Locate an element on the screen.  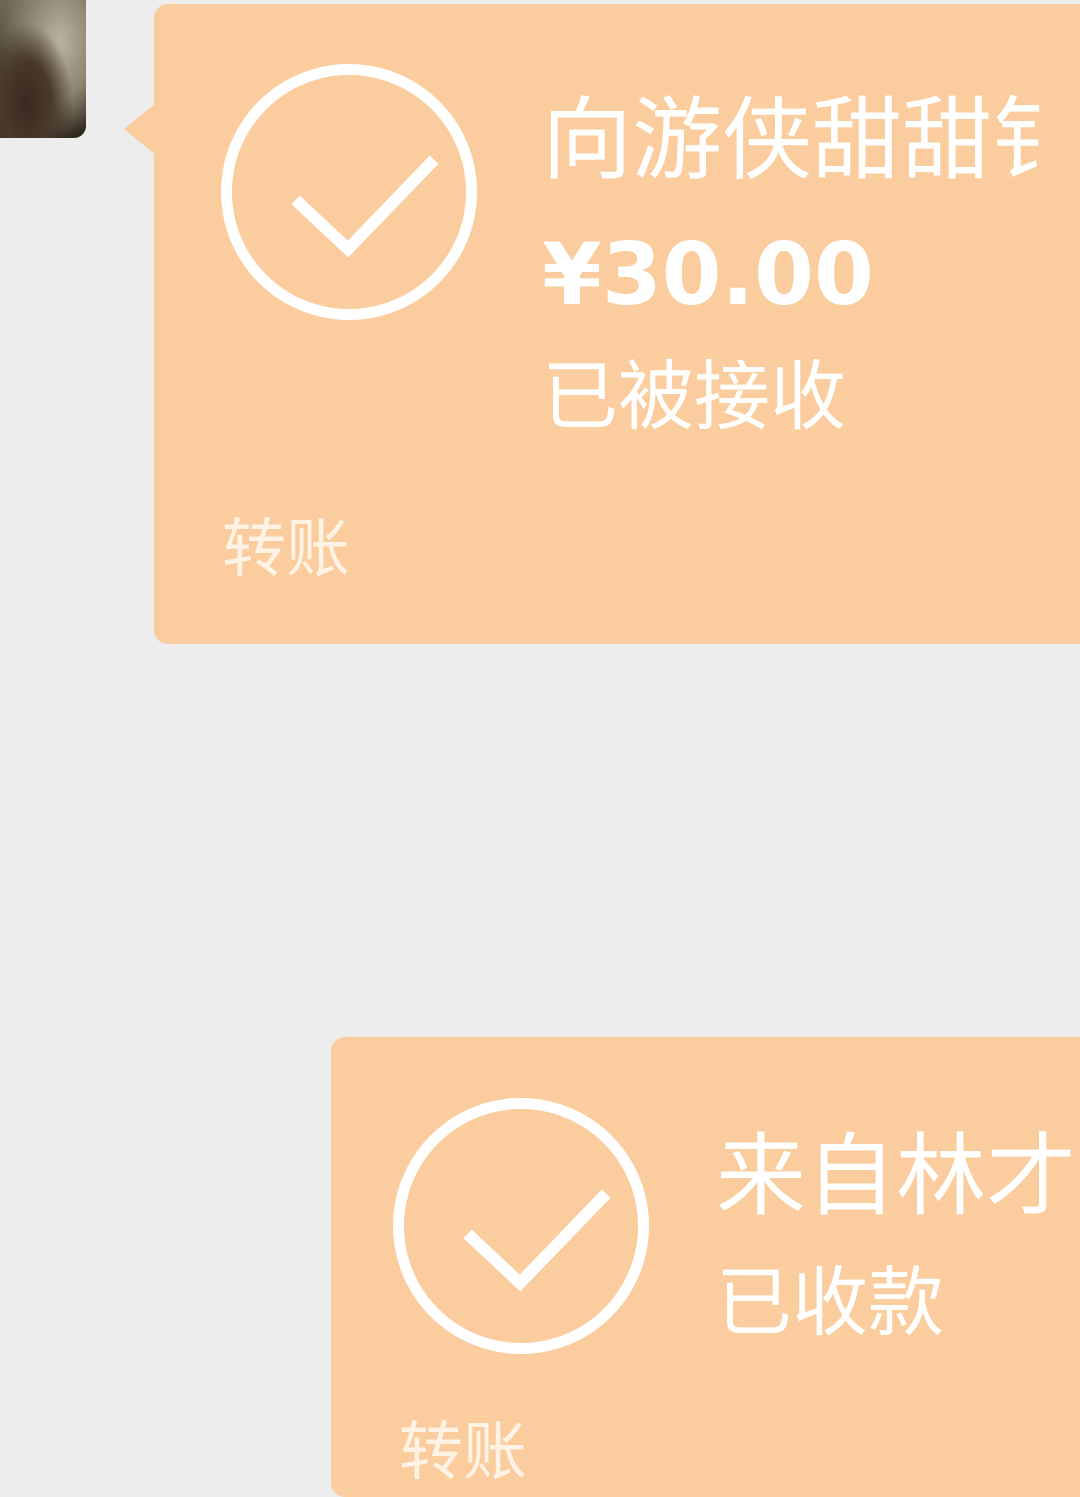
transfer-sender-title: 来自林才 is located at coordinates (896, 1176).